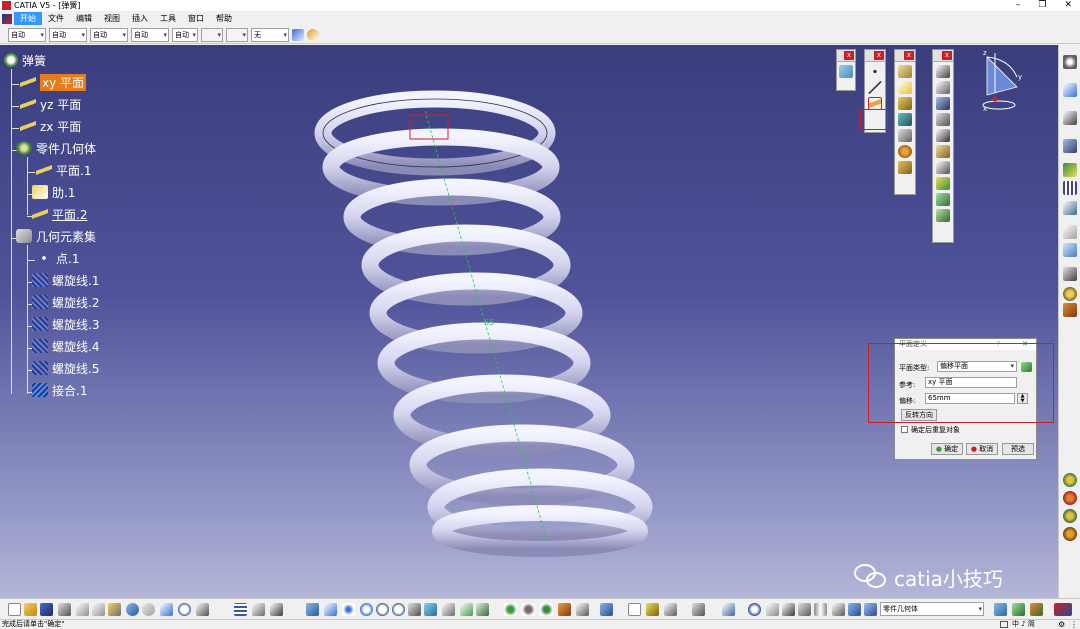 Image resolution: width=1080 pixels, height=629 pixels. Describe the element at coordinates (14, 609) in the screenshot. I see `new-icon` at that location.